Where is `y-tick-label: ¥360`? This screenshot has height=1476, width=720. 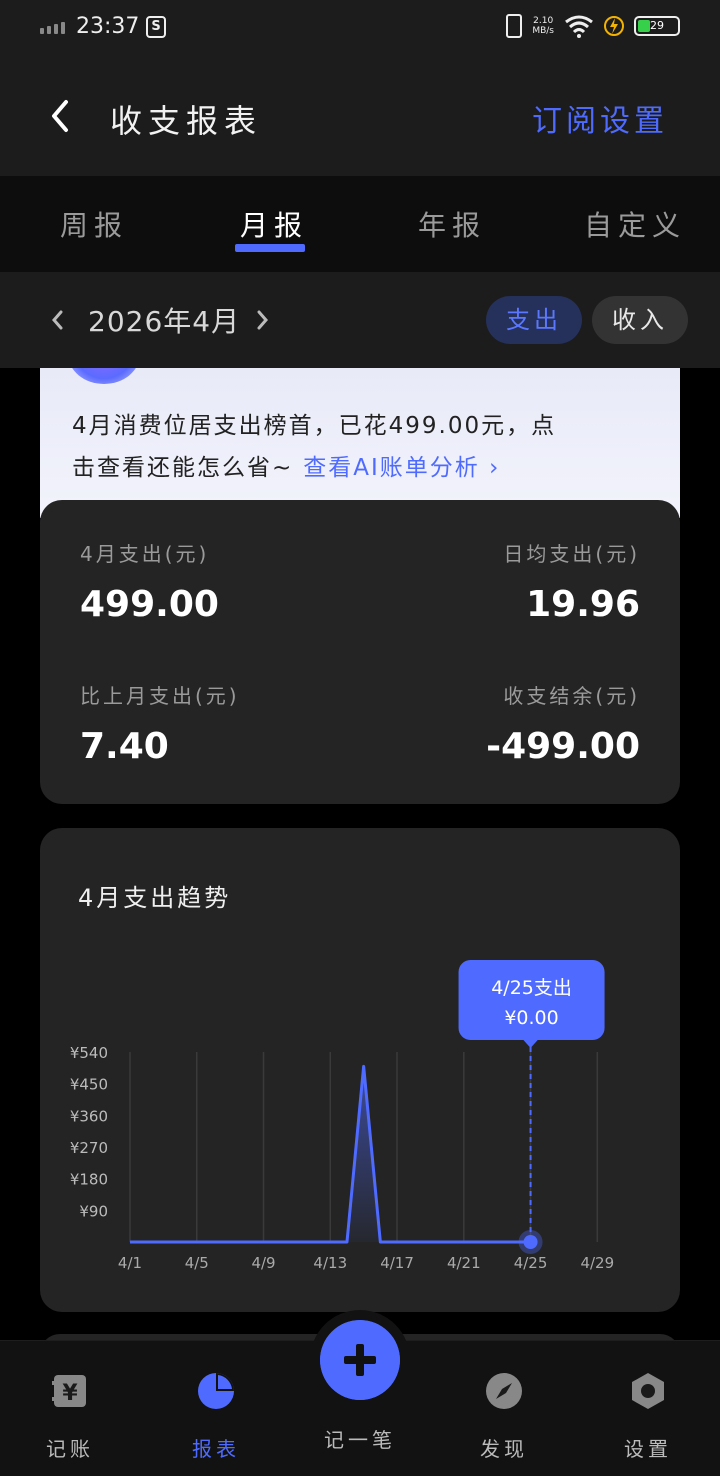 y-tick-label: ¥360 is located at coordinates (89, 1116).